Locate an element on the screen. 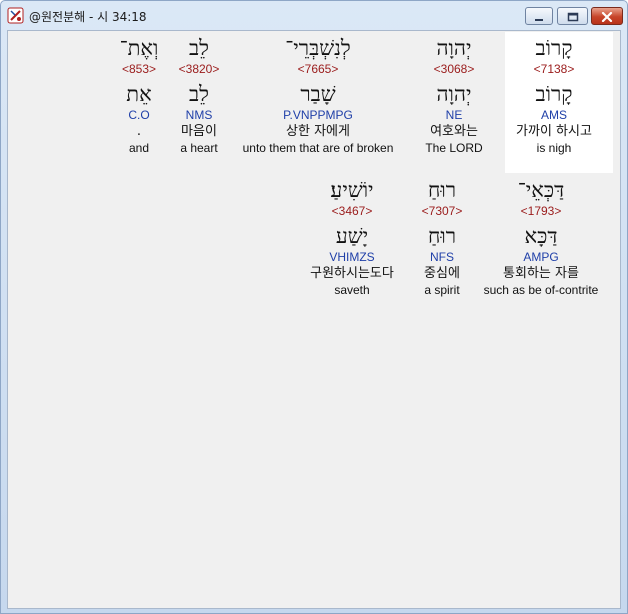 The height and width of the screenshot is (614, 628). english-gloss: a spirit is located at coordinates (442, 290).